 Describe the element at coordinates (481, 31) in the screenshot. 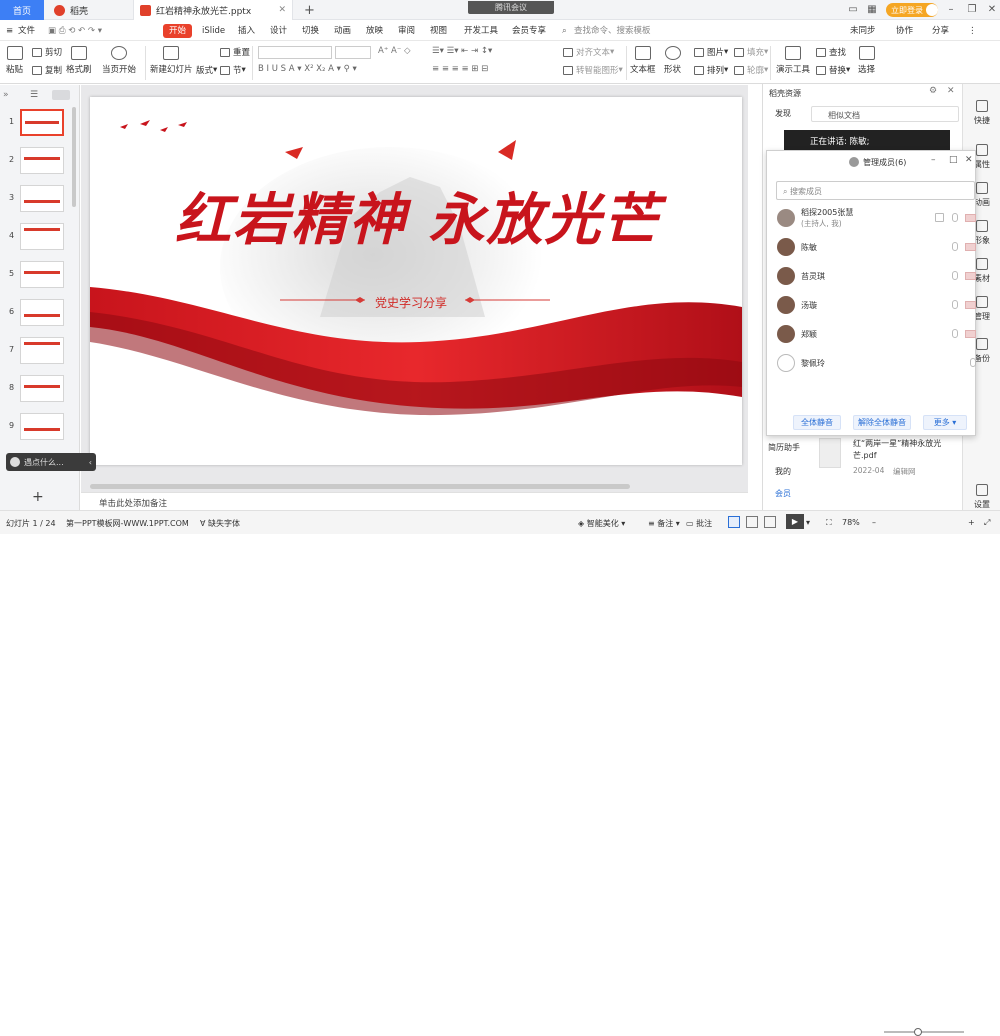

I see `tab-developer: 开发工具` at that location.